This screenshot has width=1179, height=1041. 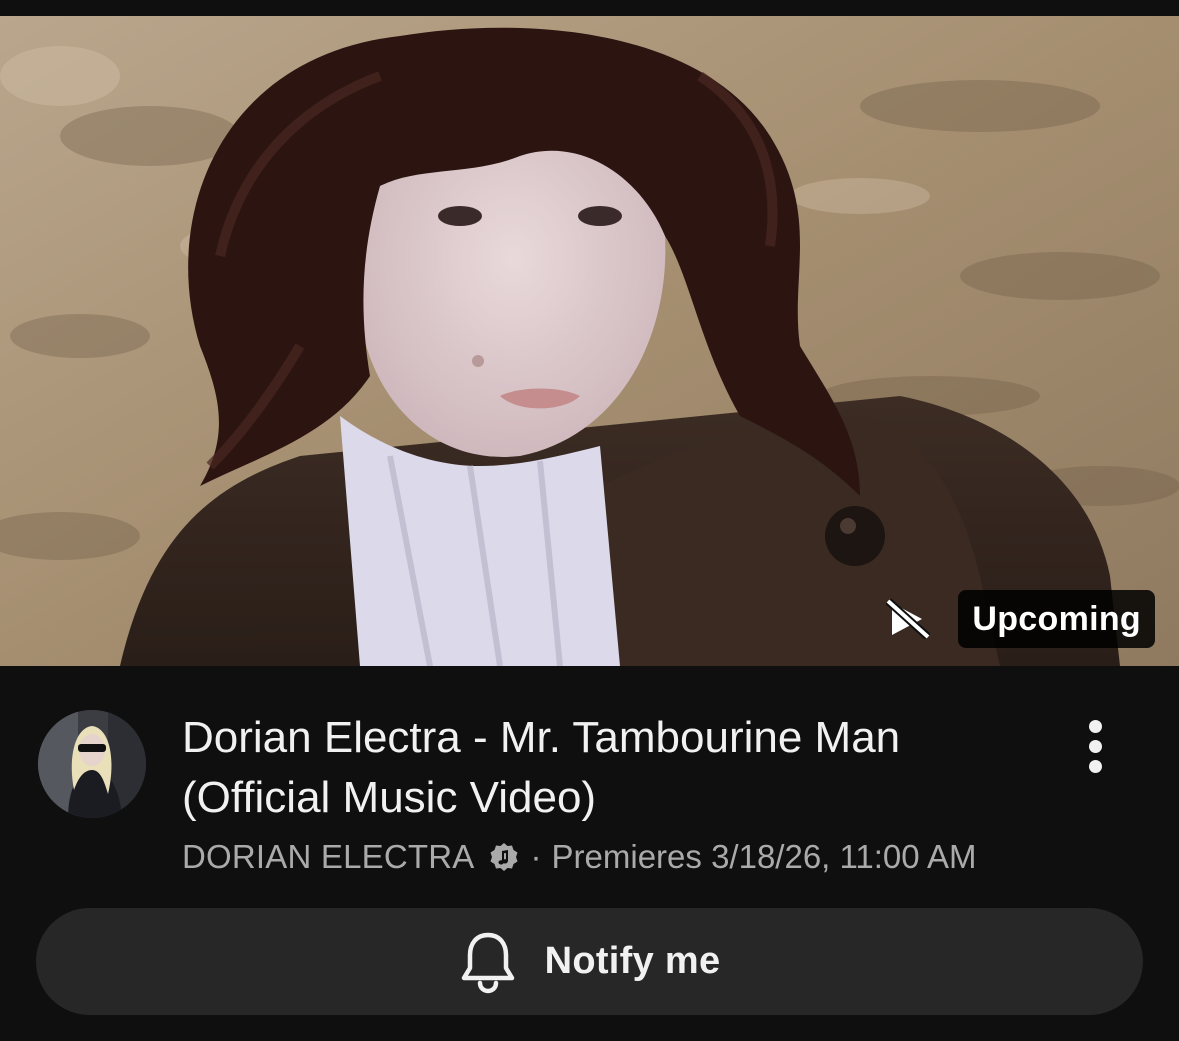 What do you see at coordinates (764, 856) in the screenshot?
I see `premiere-date: Premieres 3/18/26, 11:00 AM` at bounding box center [764, 856].